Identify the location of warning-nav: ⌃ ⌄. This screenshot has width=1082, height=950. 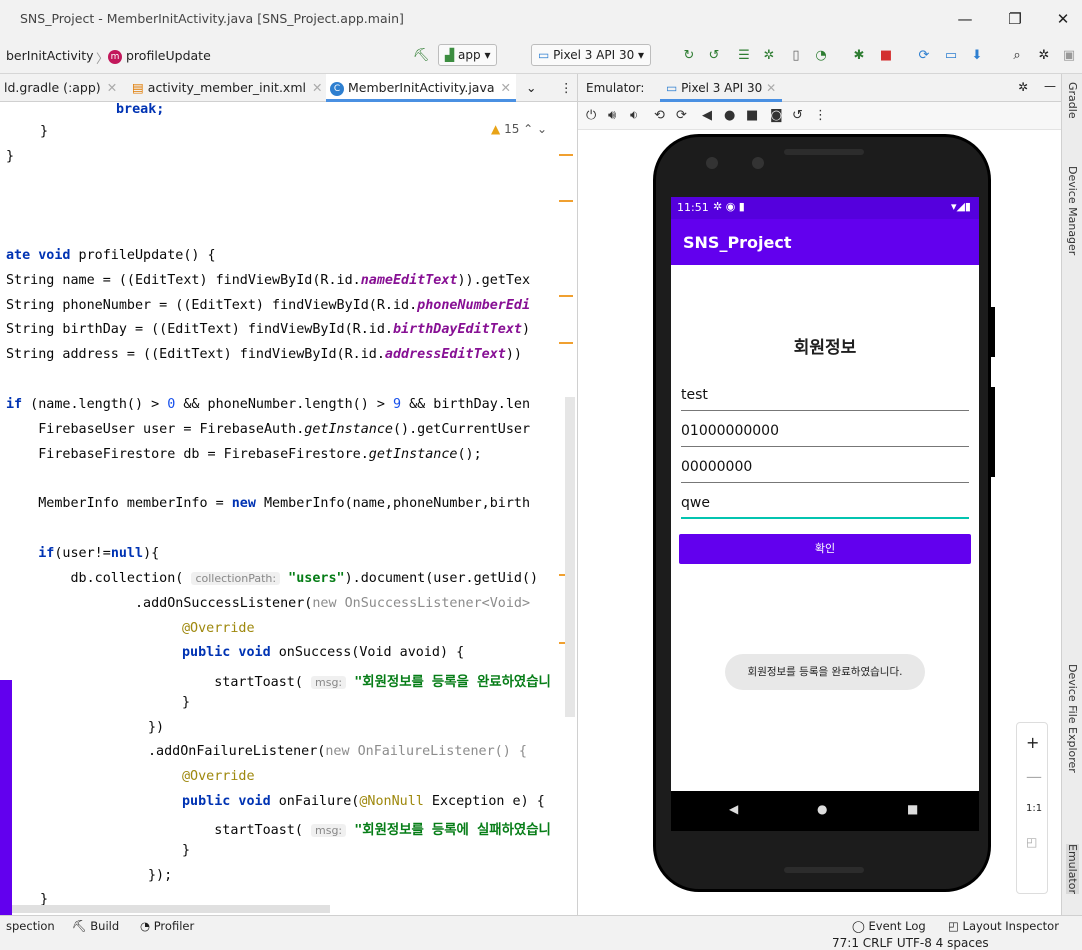
(535, 129).